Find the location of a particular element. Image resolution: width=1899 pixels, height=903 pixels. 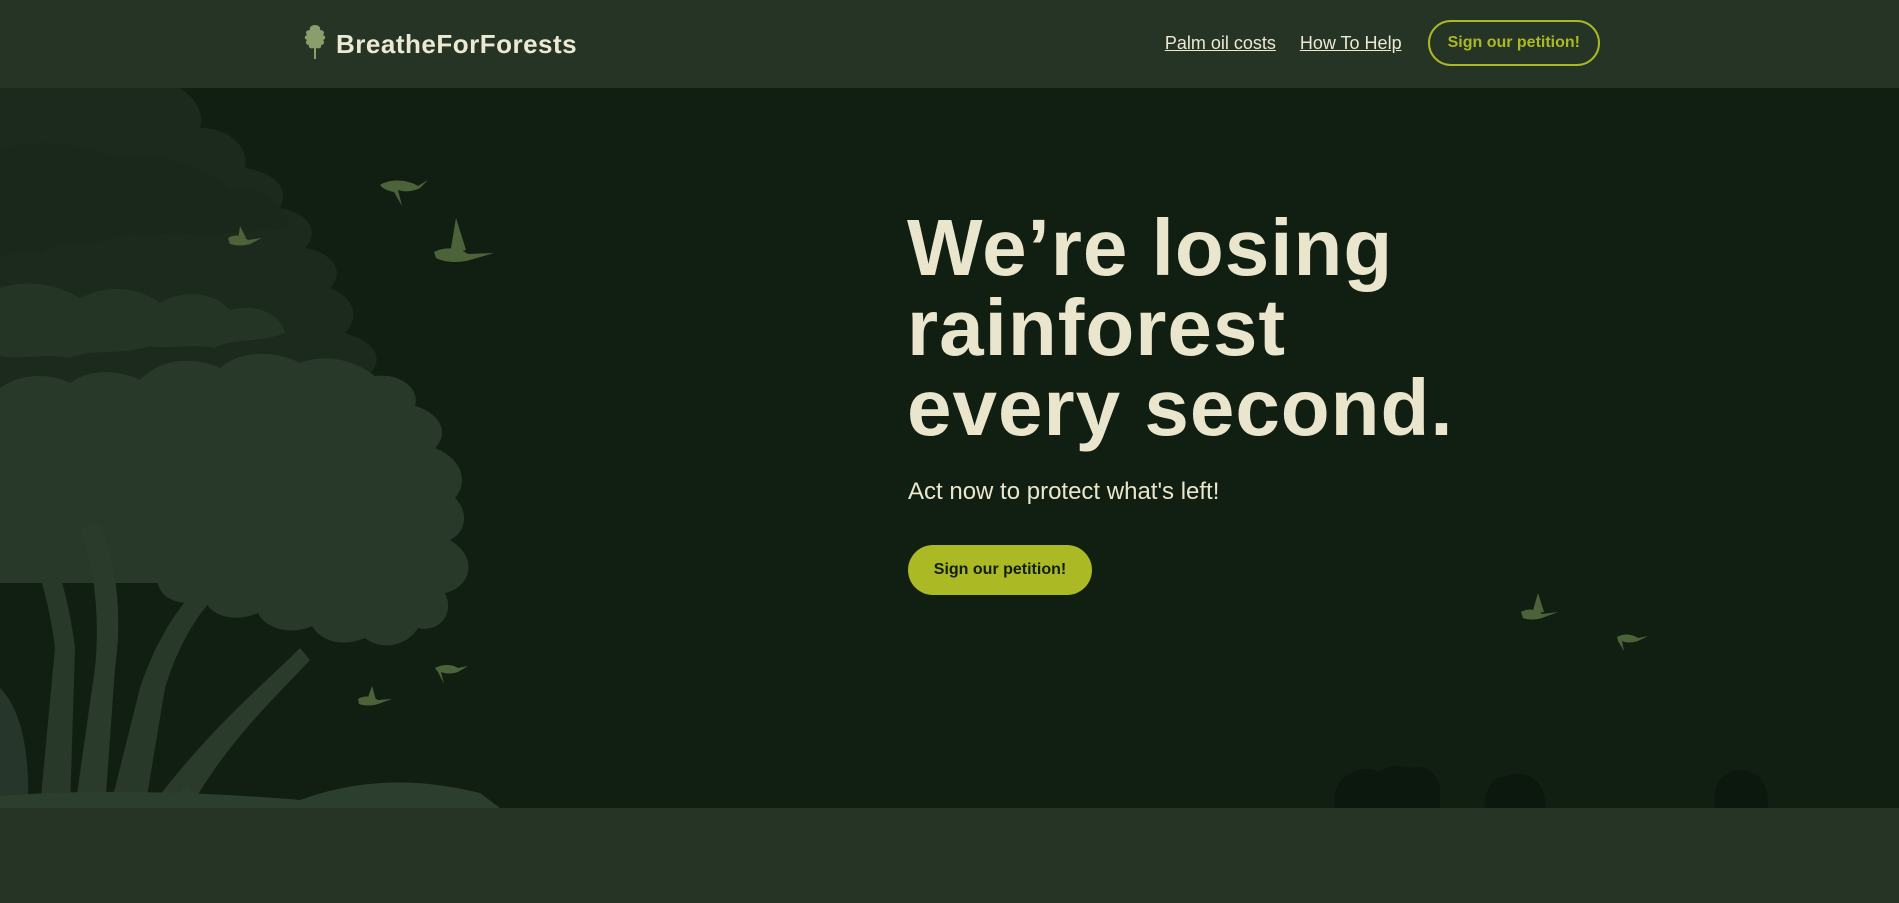

nav-link-how-to-help: How To Help is located at coordinates (1351, 43).